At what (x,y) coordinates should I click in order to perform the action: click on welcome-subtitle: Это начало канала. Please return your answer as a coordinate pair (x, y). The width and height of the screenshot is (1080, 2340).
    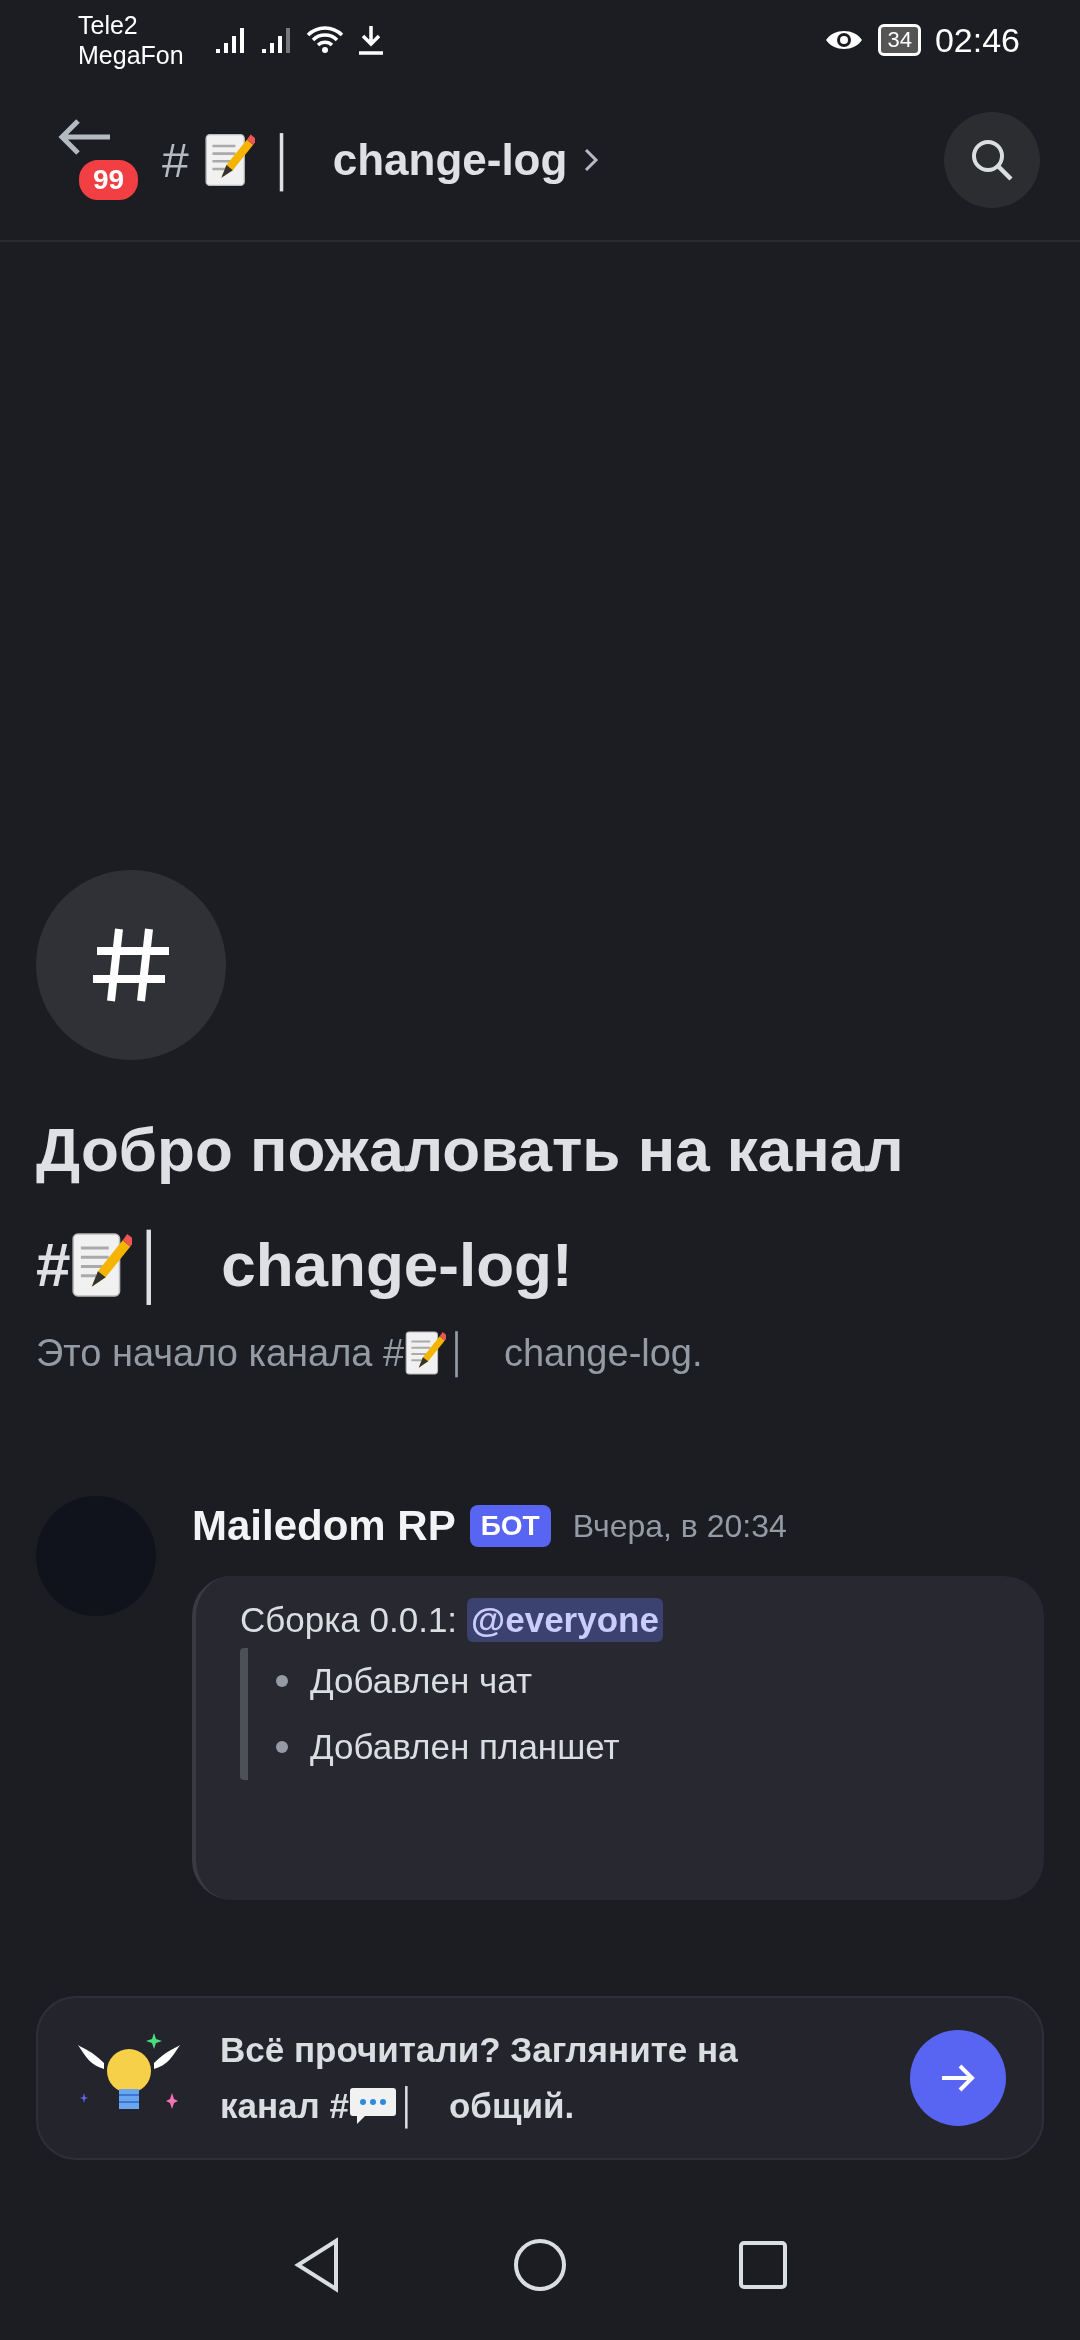
    Looking at the image, I should click on (205, 1353).